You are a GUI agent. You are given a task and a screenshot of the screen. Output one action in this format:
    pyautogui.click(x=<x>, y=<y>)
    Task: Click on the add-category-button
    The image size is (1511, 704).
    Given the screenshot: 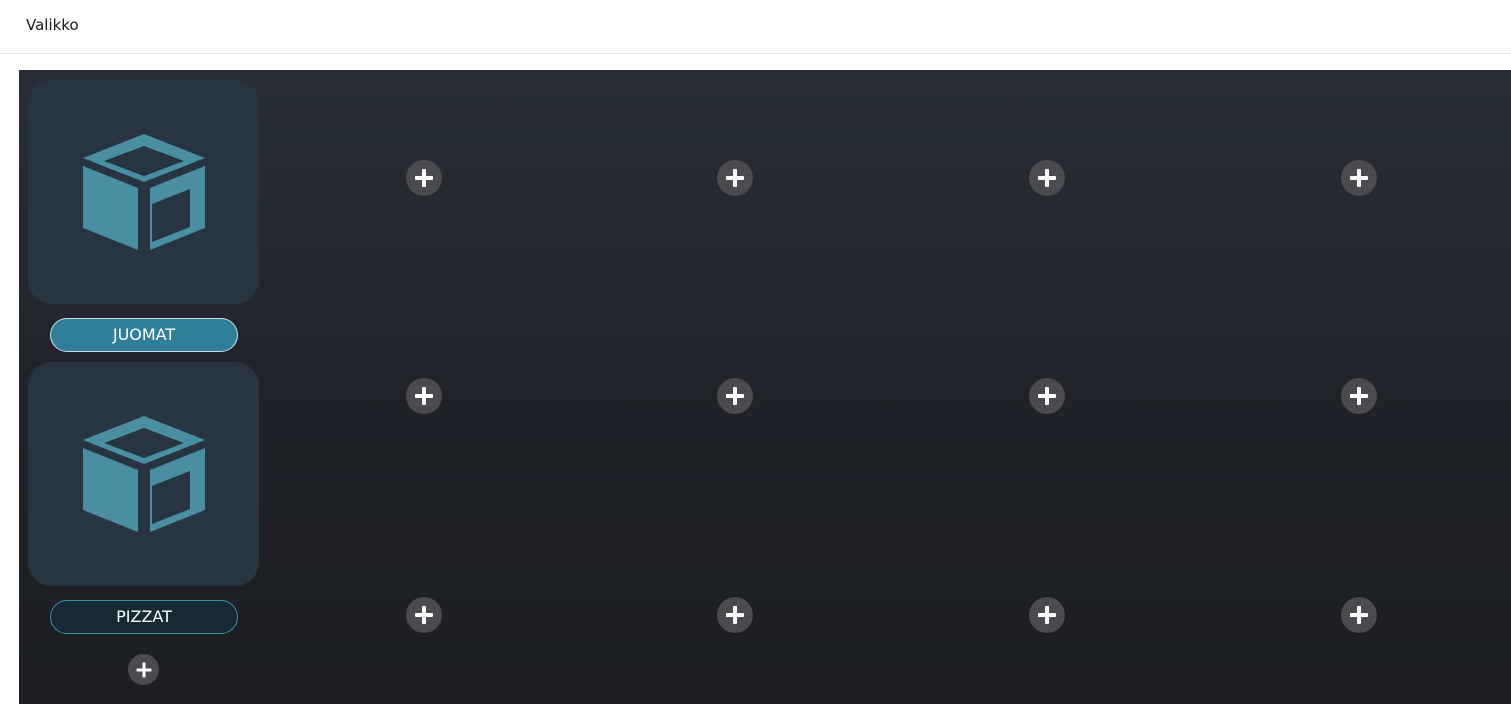 What is the action you would take?
    pyautogui.click(x=143, y=669)
    